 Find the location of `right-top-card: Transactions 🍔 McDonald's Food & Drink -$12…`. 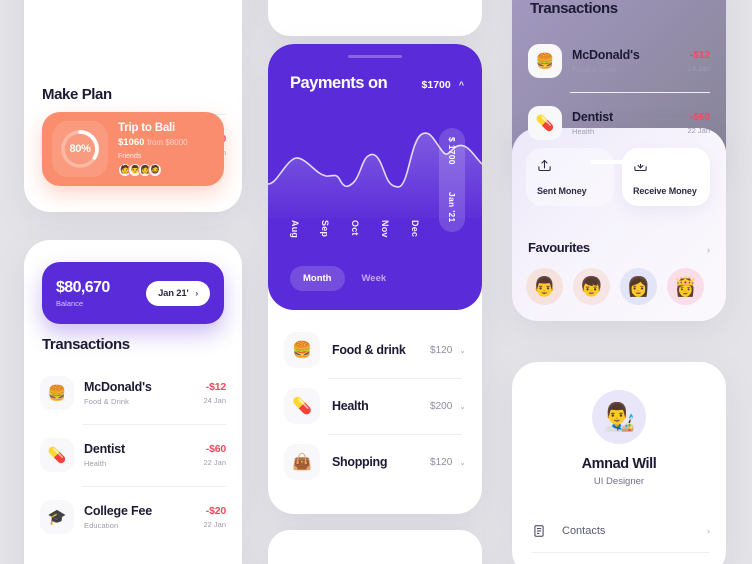

right-top-card: Transactions 🍔 McDonald's Food & Drink -$12… is located at coordinates (619, 86).